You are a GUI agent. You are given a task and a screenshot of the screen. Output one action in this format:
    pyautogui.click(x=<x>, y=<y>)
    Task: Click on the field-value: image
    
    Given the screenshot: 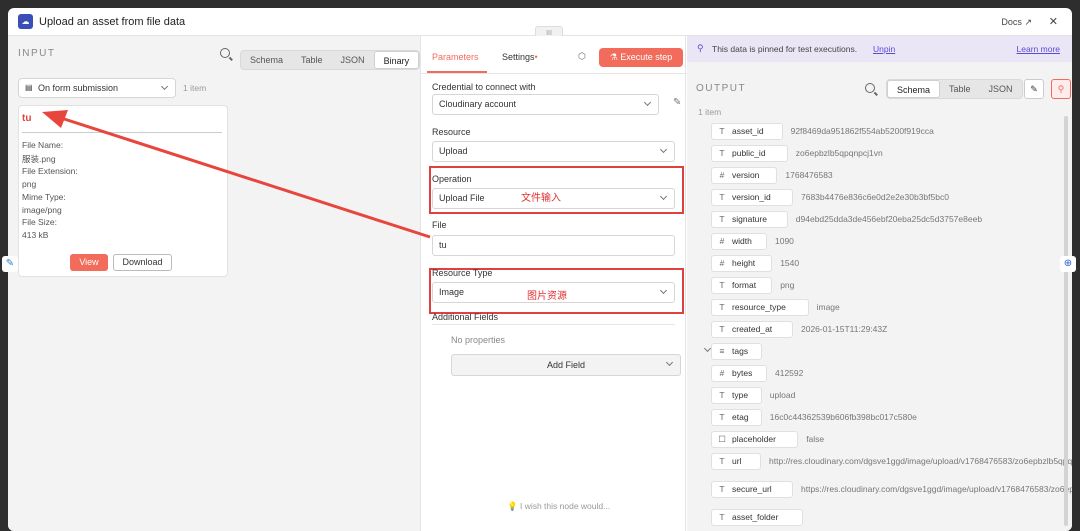 What is the action you would take?
    pyautogui.click(x=828, y=307)
    